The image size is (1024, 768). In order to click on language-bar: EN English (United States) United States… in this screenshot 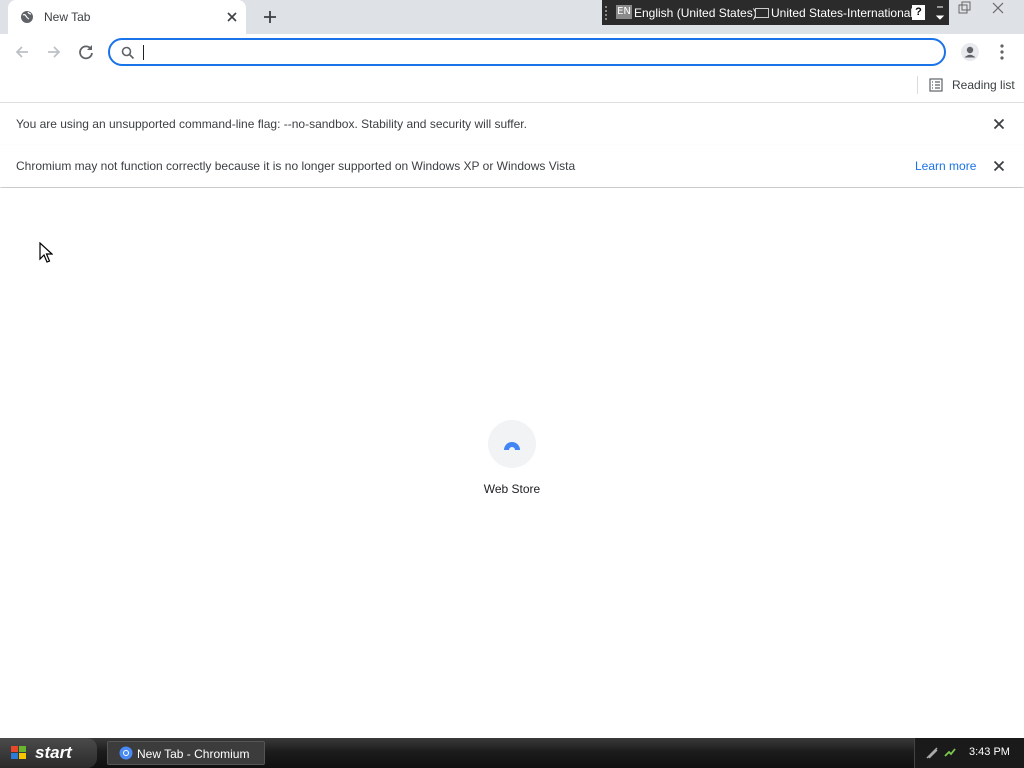, I will do `click(775, 12)`.